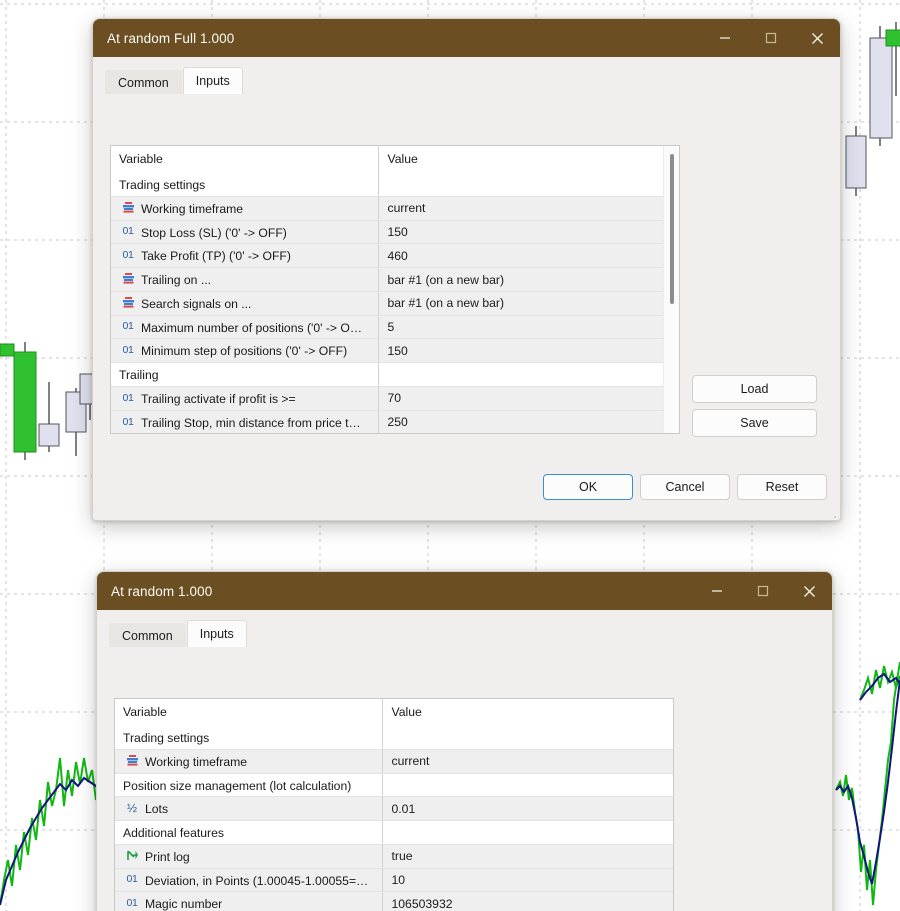 Image resolution: width=900 pixels, height=911 pixels. I want to click on table-row-item: 01 Take Profit (TP) ('0' -> OFF) 460, so click(395, 256).